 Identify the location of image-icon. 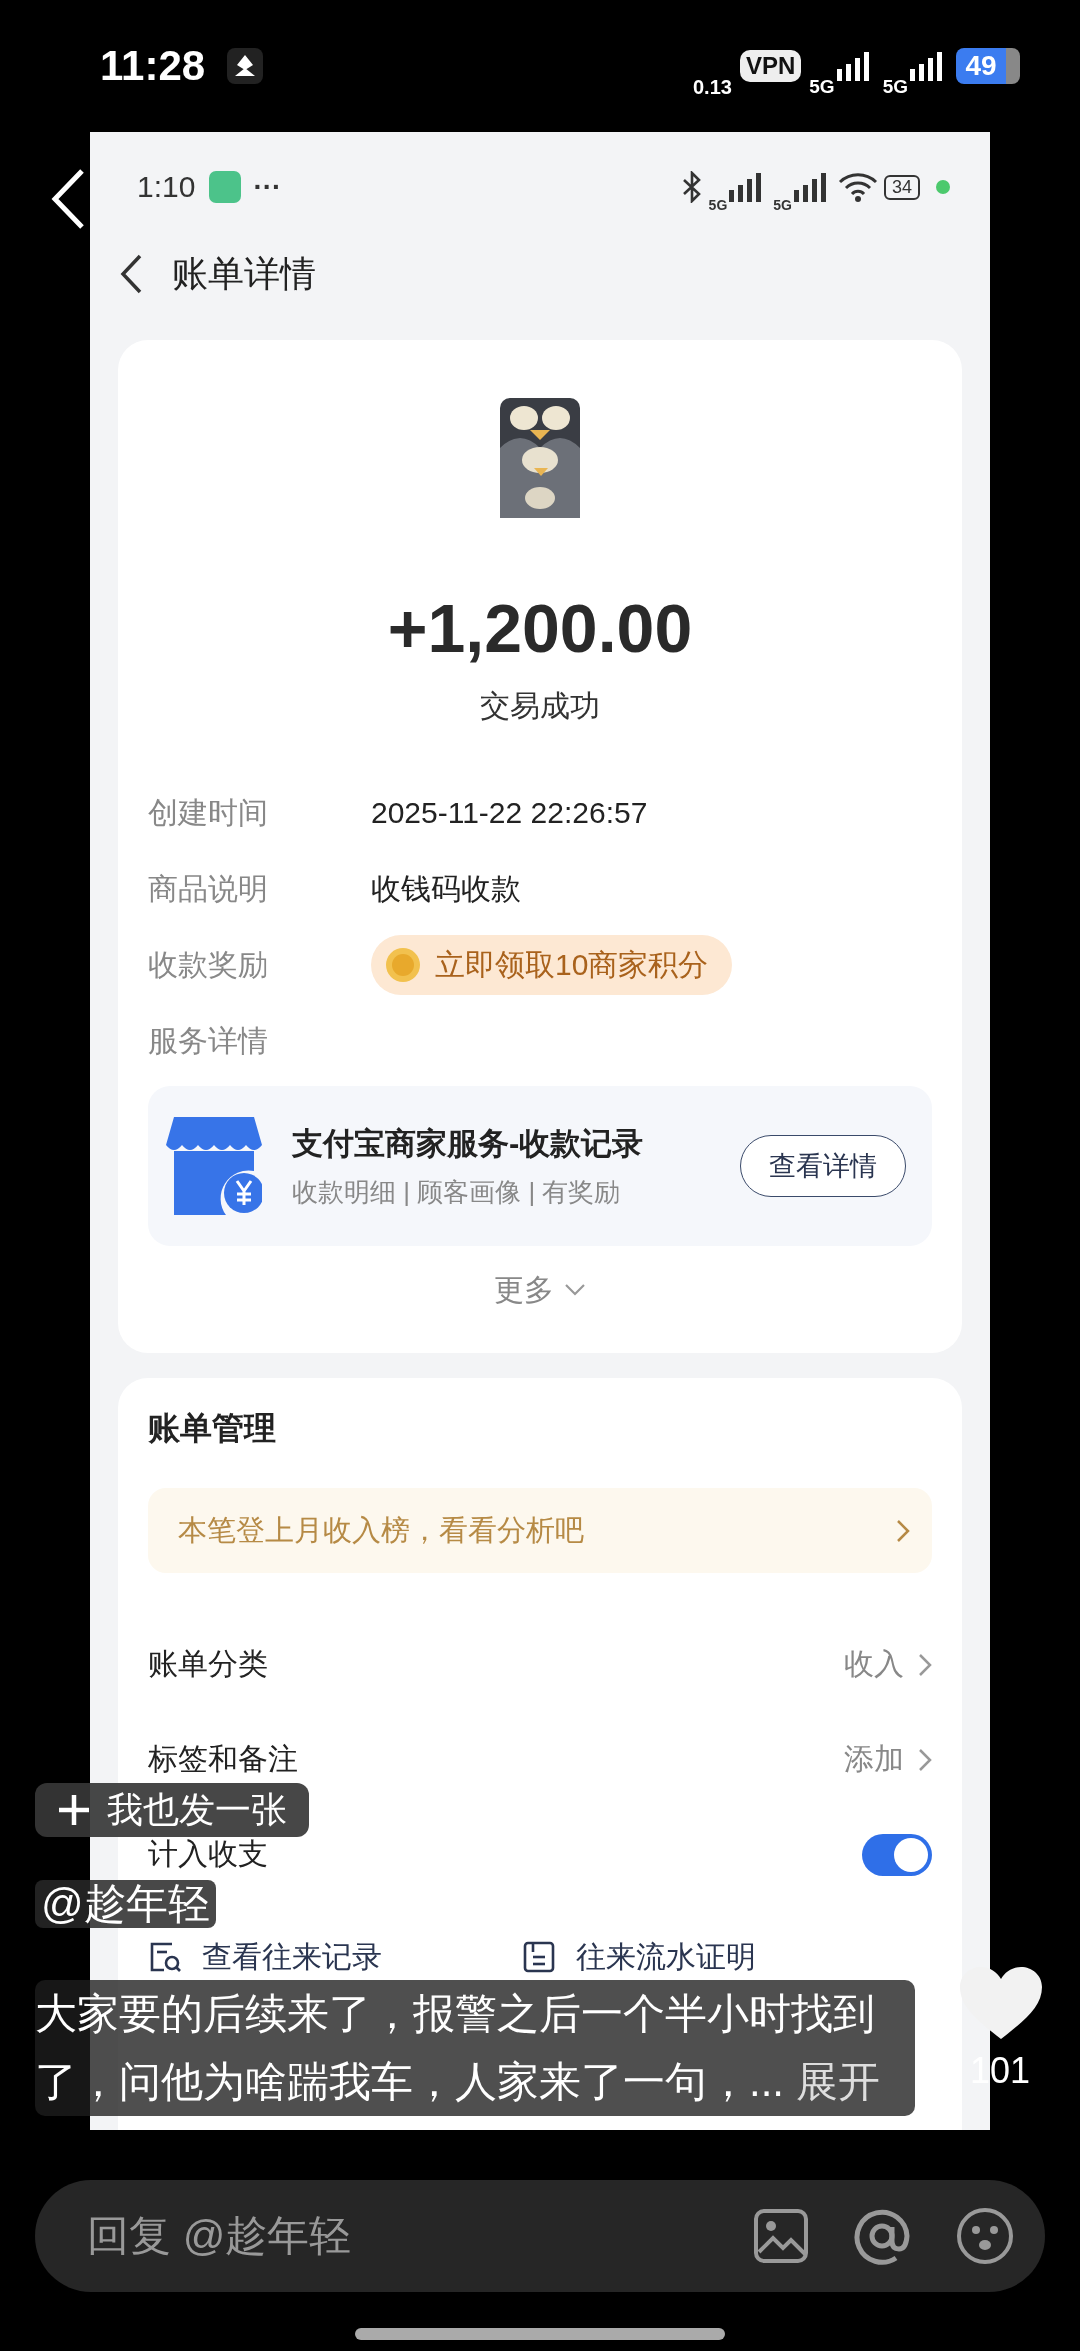
(781, 2236).